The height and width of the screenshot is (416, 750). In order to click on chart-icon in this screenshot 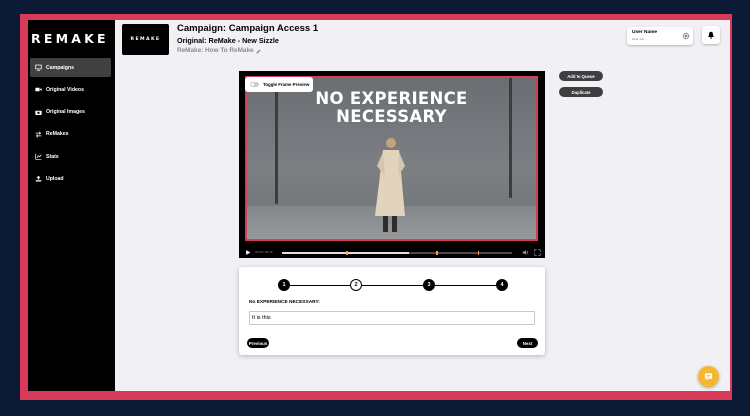, I will do `click(38, 157)`.